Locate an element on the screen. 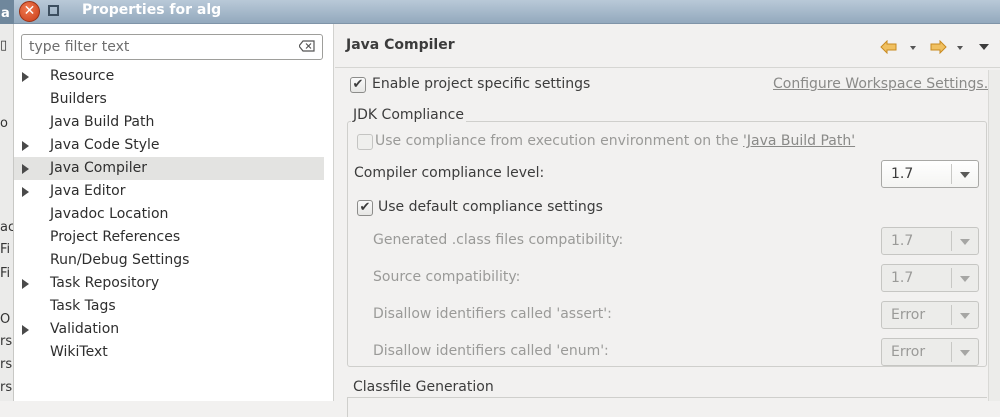  tree-item-java-compiler: Java Compiler is located at coordinates (169, 168).